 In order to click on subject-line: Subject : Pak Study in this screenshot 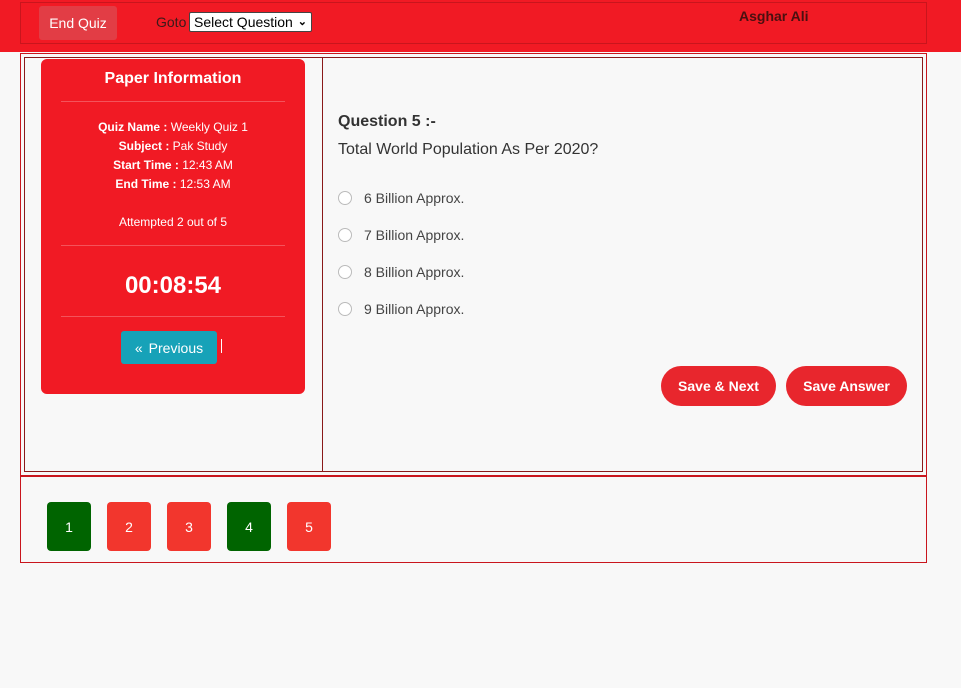, I will do `click(173, 146)`.